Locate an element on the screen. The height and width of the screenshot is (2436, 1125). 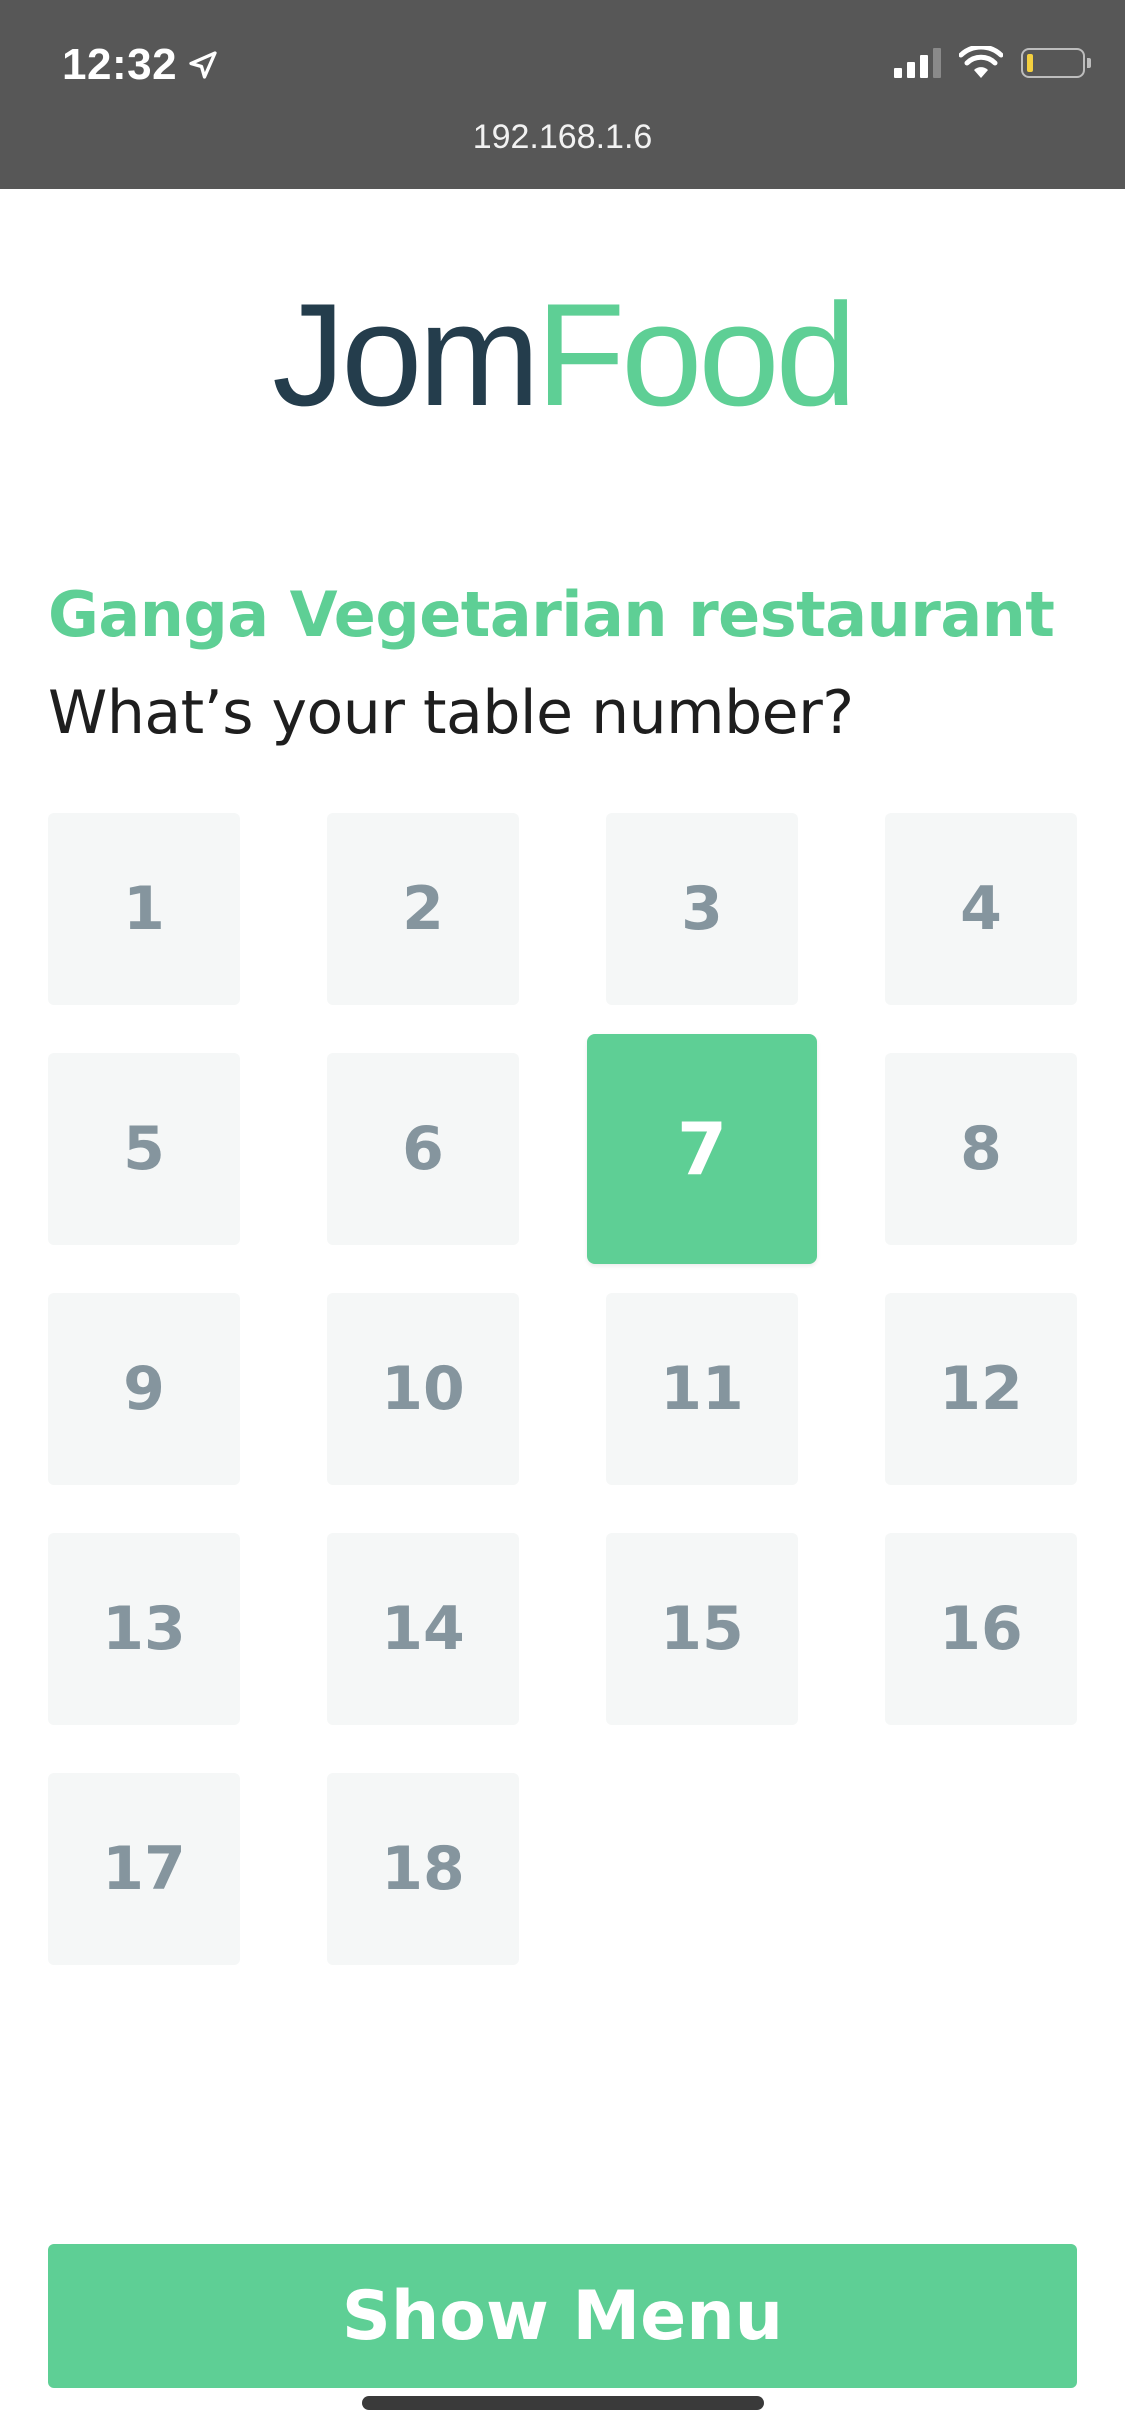
status-time: 12:32 is located at coordinates (141, 65).